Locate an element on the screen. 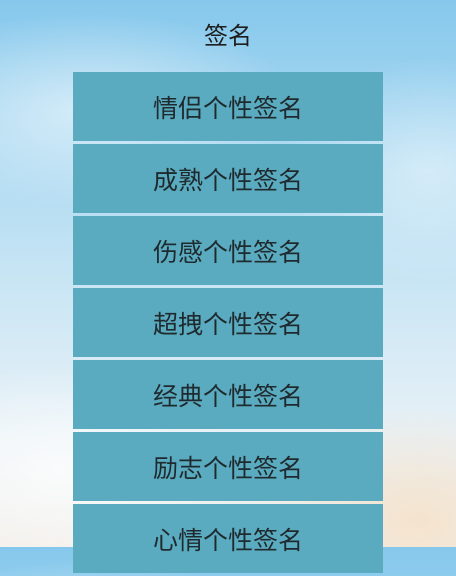  menu-item-cool: 超拽个性签名 is located at coordinates (228, 322).